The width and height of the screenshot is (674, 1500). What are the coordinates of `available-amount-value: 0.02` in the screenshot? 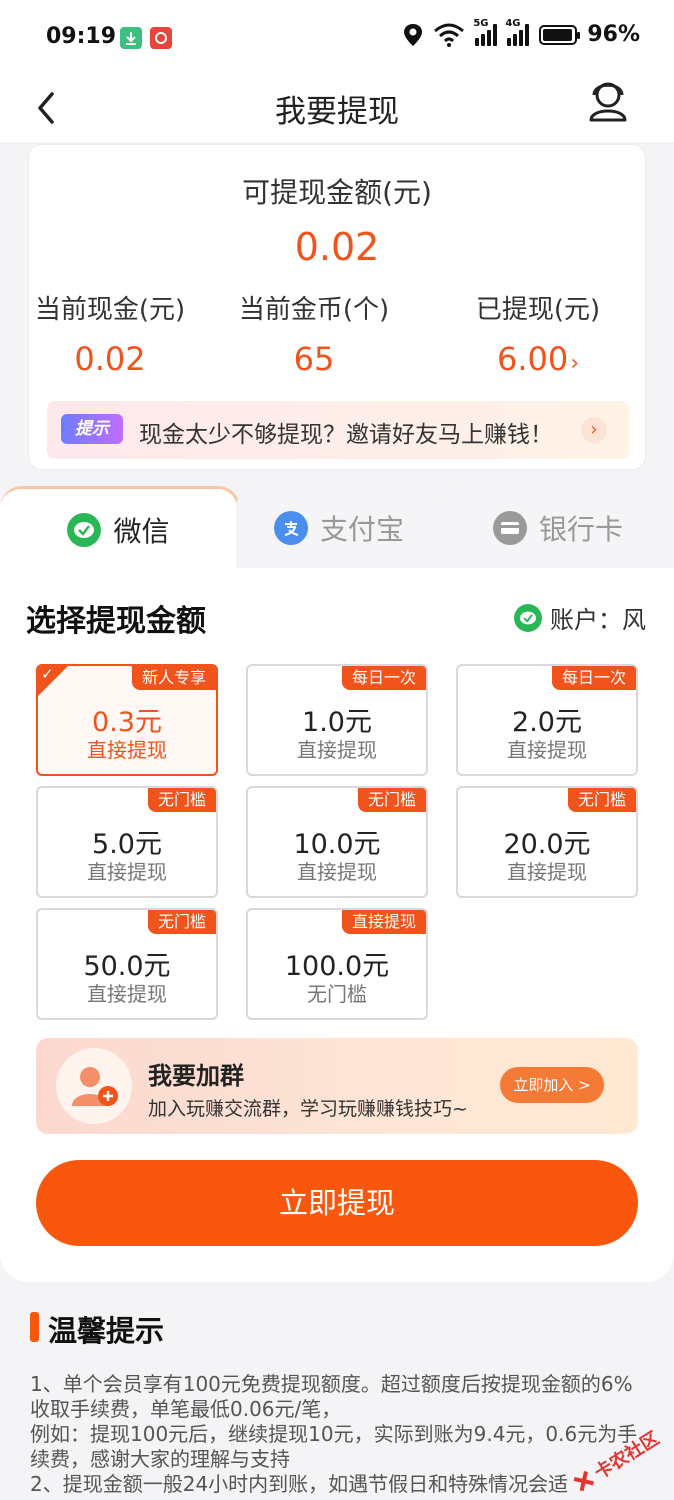 It's located at (337, 247).